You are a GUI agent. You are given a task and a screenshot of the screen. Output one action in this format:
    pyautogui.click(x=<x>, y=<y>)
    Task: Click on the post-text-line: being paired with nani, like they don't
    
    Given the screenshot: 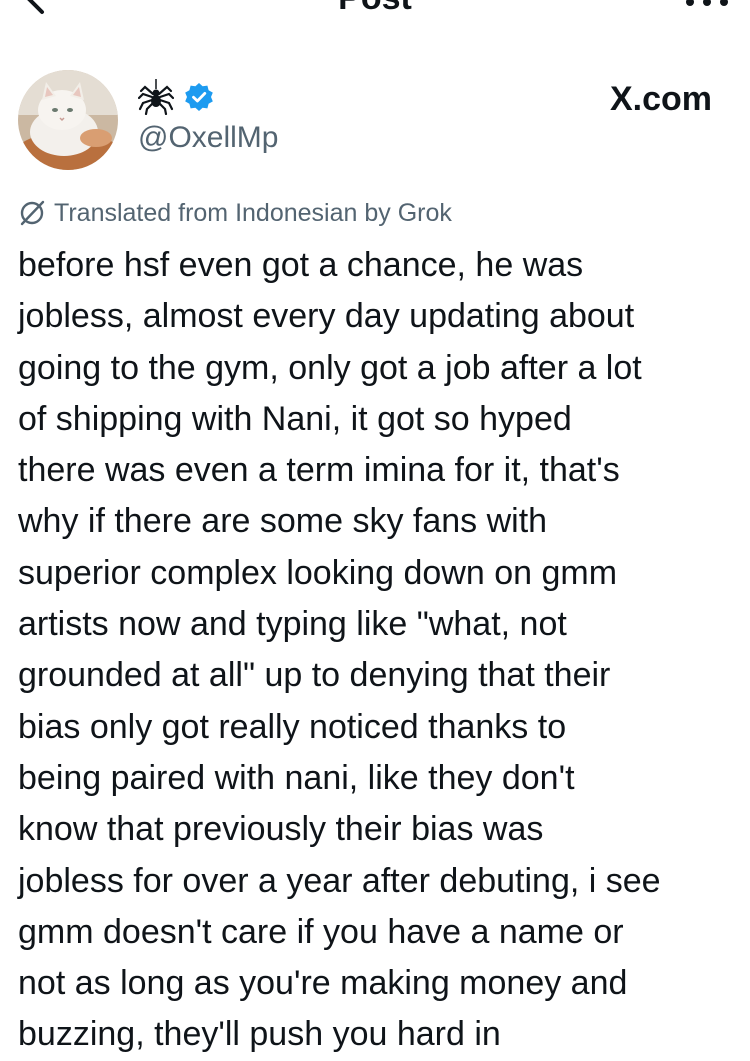 What is the action you would take?
    pyautogui.click(x=296, y=777)
    